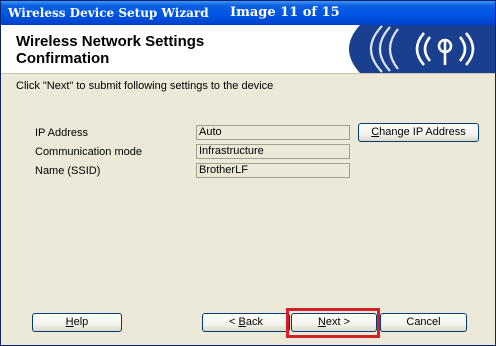 This screenshot has width=496, height=346. What do you see at coordinates (69, 322) in the screenshot?
I see `help-mnemonic: H` at bounding box center [69, 322].